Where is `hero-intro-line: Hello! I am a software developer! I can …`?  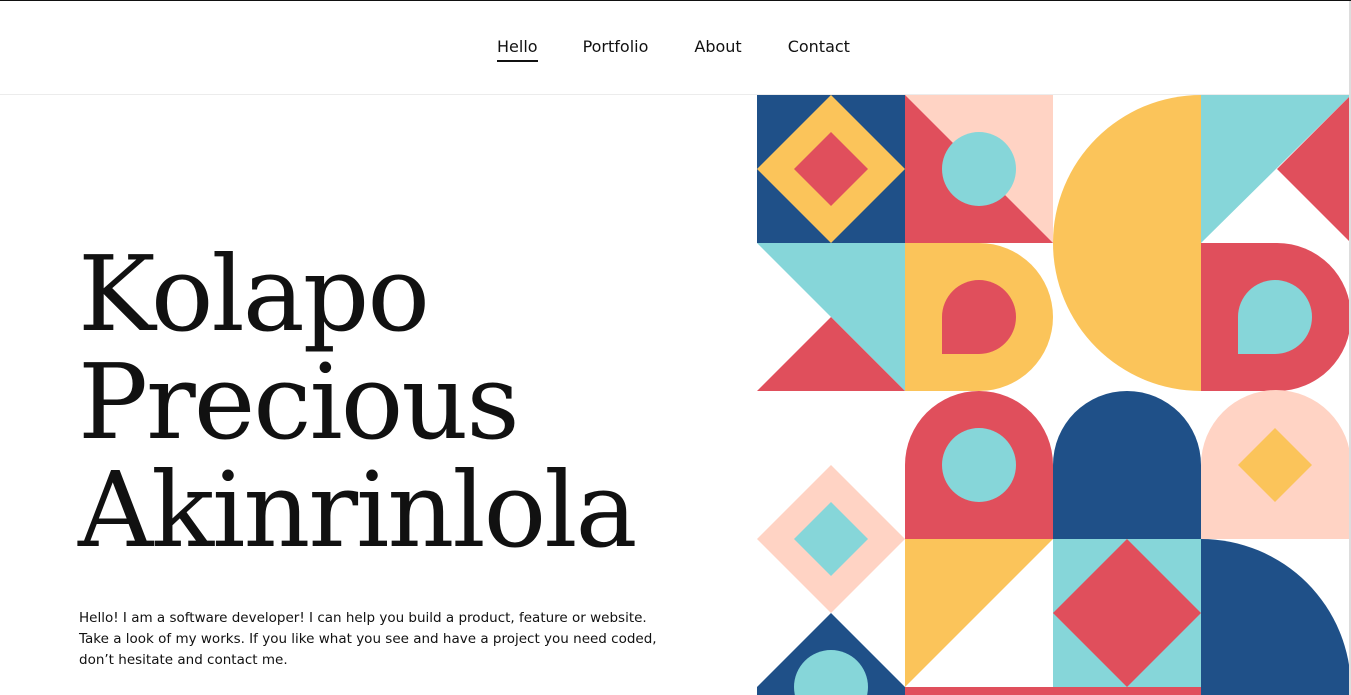
hero-intro-line: Hello! I am a software developer! I can … is located at coordinates (363, 618).